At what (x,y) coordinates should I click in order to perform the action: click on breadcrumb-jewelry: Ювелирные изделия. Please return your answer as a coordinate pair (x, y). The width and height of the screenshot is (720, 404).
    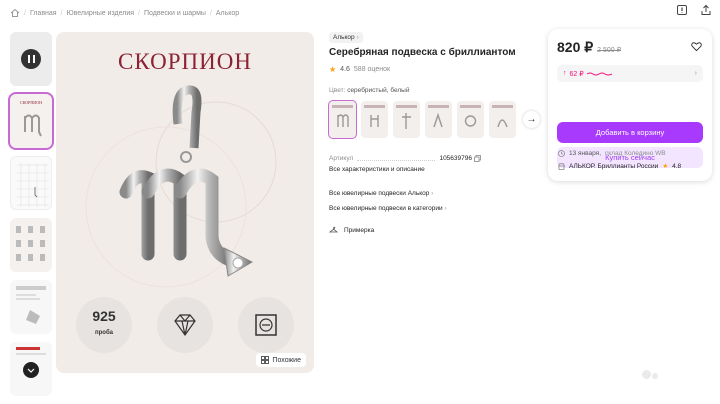
    Looking at the image, I should click on (101, 13).